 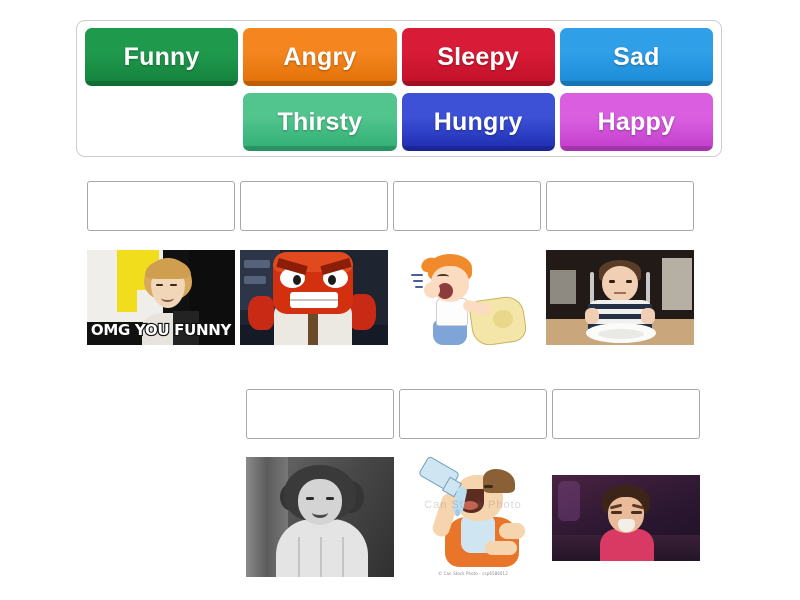 What do you see at coordinates (629, 281) in the screenshot?
I see `hungry-eye-right` at bounding box center [629, 281].